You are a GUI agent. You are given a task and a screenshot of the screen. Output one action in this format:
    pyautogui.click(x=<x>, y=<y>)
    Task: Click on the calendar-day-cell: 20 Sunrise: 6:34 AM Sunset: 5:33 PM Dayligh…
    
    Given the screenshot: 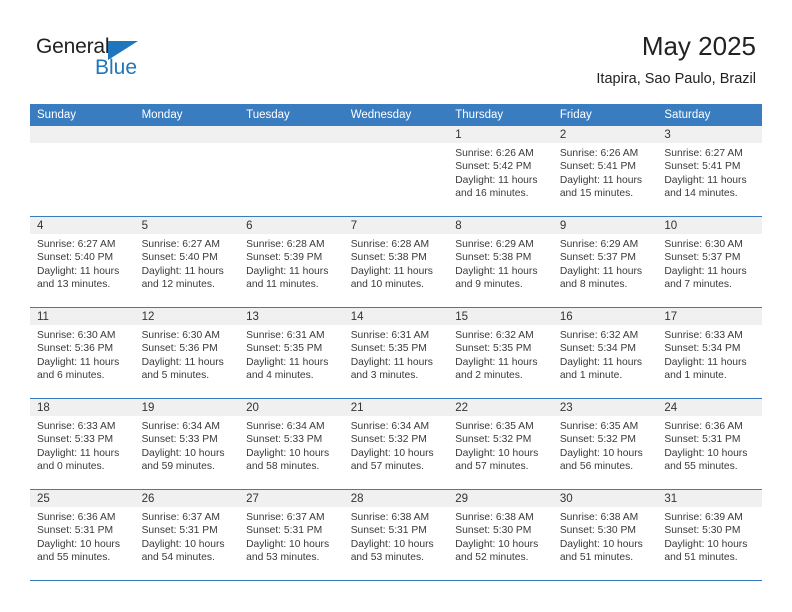 What is the action you would take?
    pyautogui.click(x=291, y=444)
    